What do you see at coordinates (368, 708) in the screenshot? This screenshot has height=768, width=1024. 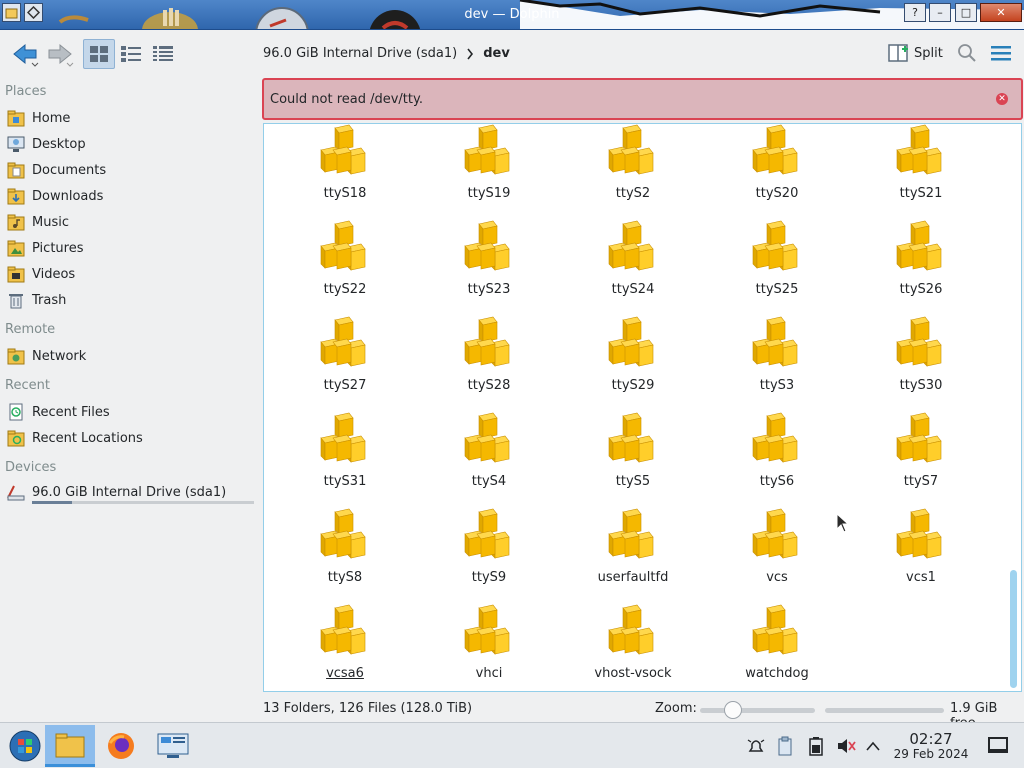 I see `folder-summary: 13 Folders, 126 Files (128.0 TiB)` at bounding box center [368, 708].